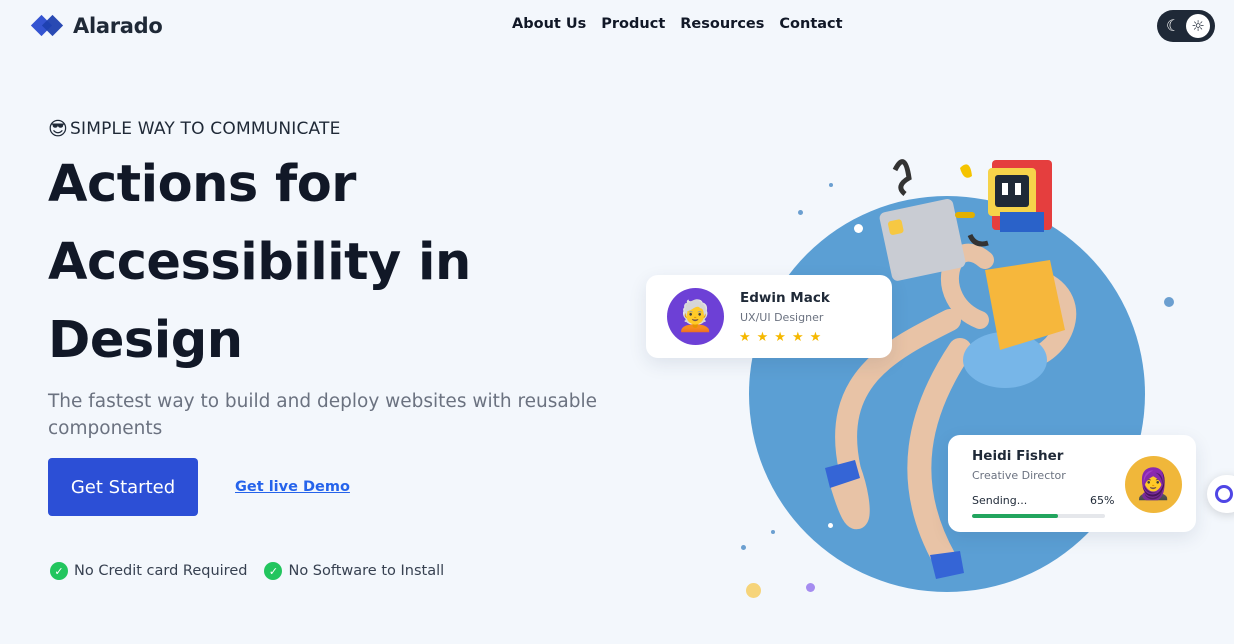  Describe the element at coordinates (1019, 475) in the screenshot. I see `card-role: Creative Director` at that location.